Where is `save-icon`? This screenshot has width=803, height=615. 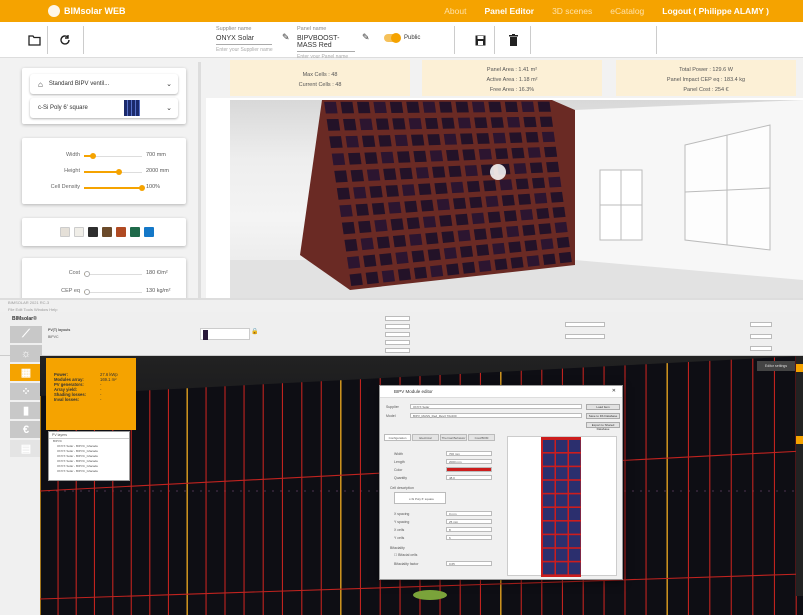 save-icon is located at coordinates (480, 40).